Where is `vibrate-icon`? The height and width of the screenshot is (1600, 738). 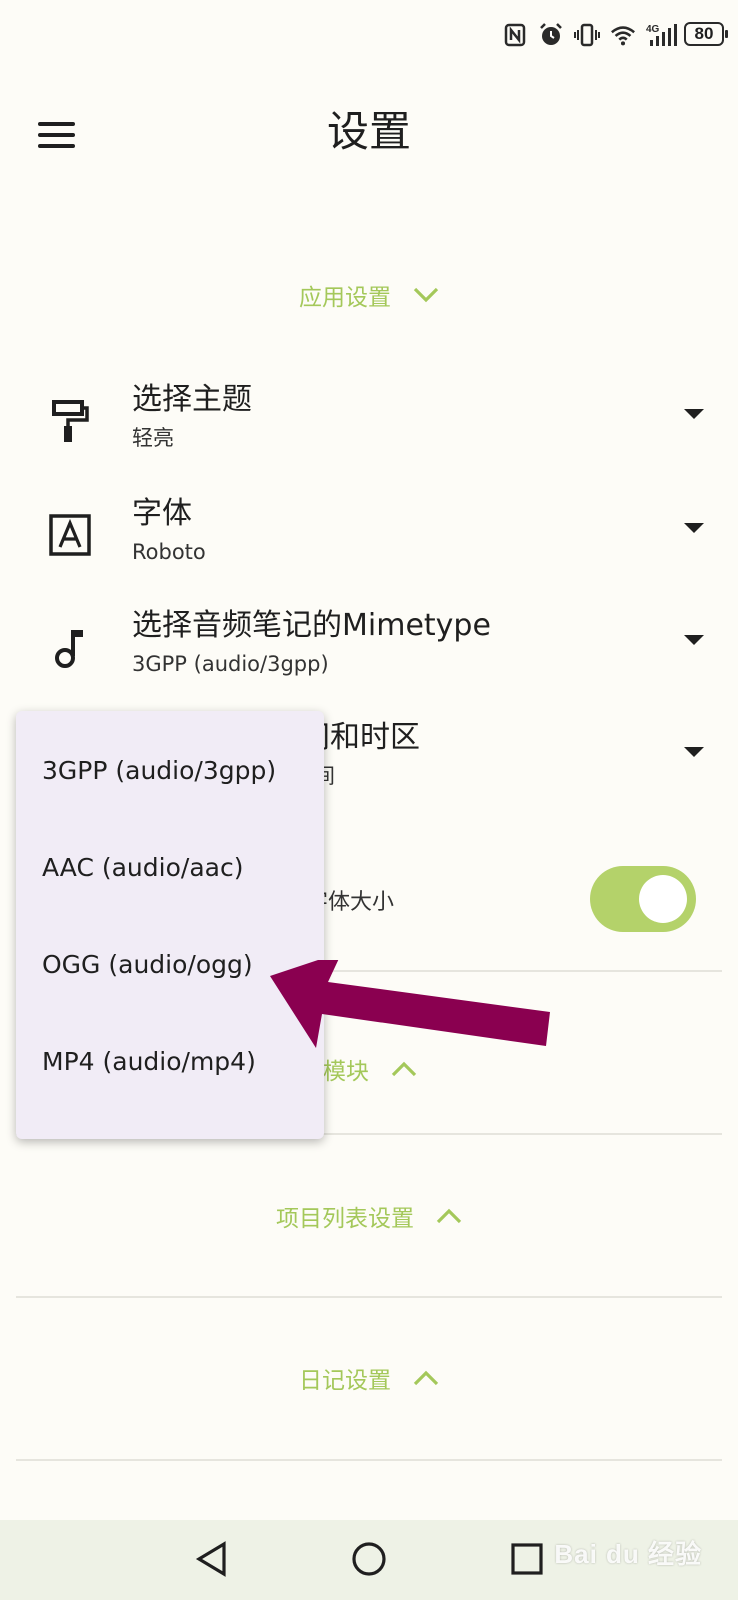 vibrate-icon is located at coordinates (587, 35).